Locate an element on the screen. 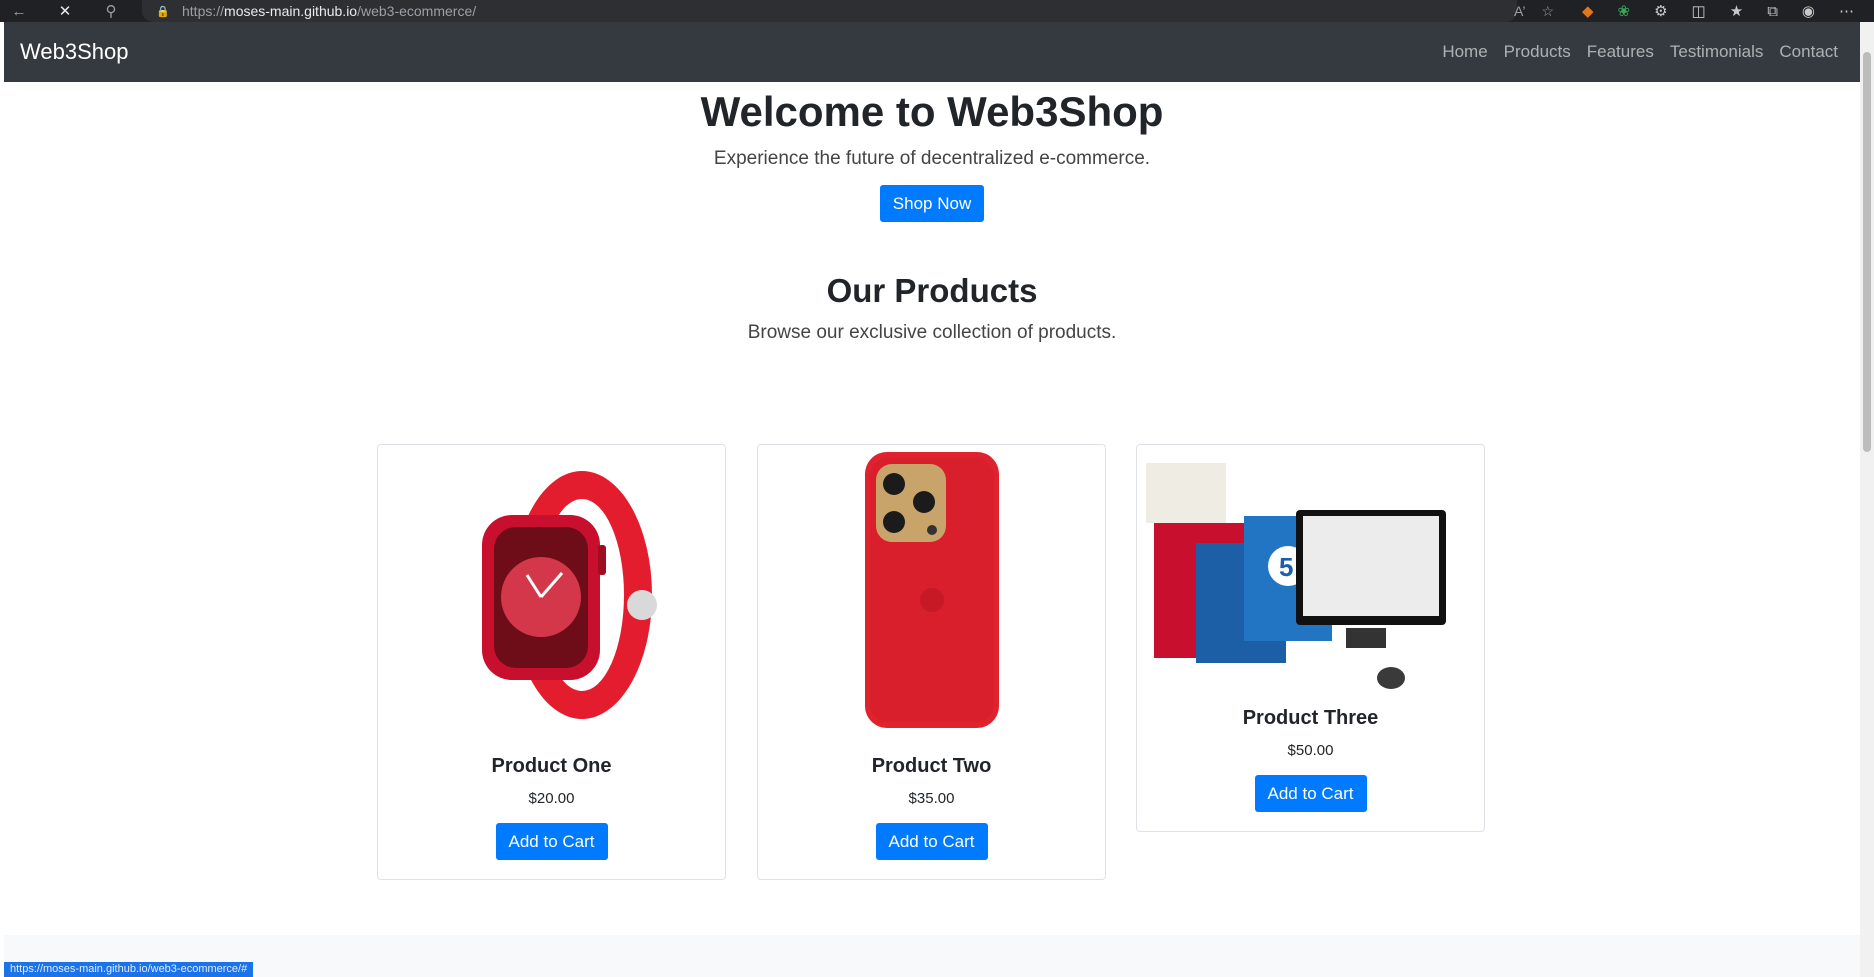 Image resolution: width=1874 pixels, height=977 pixels. product-name: Product Two is located at coordinates (931, 766).